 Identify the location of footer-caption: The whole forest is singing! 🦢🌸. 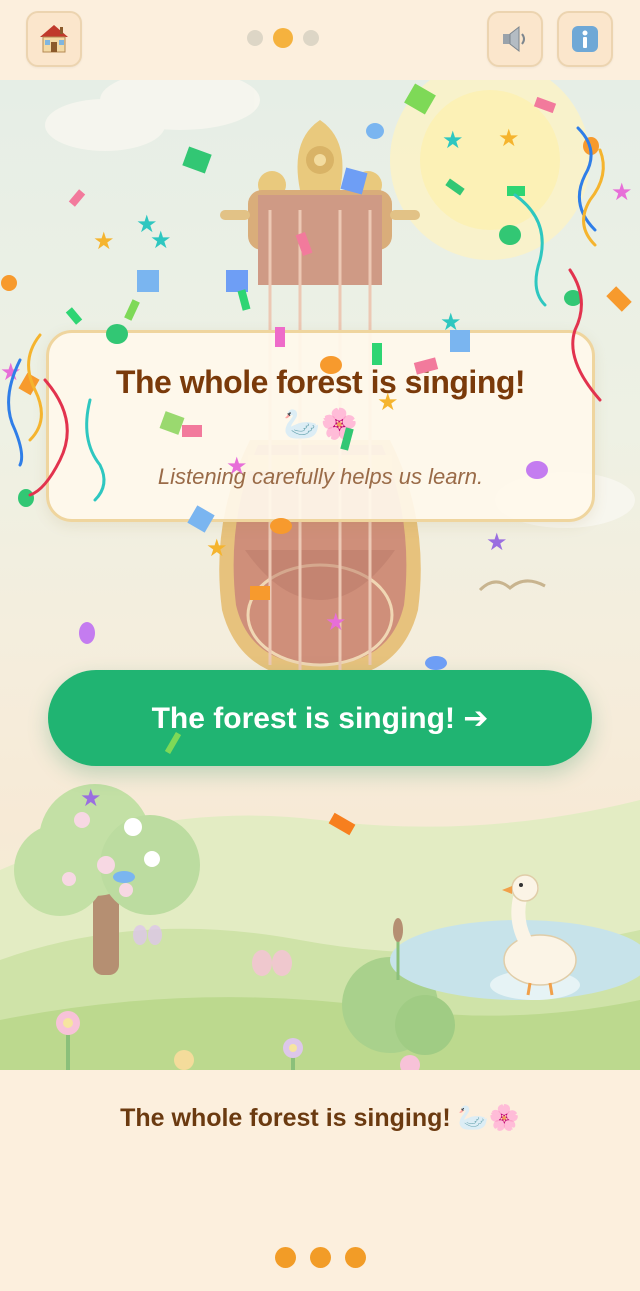
(320, 1118).